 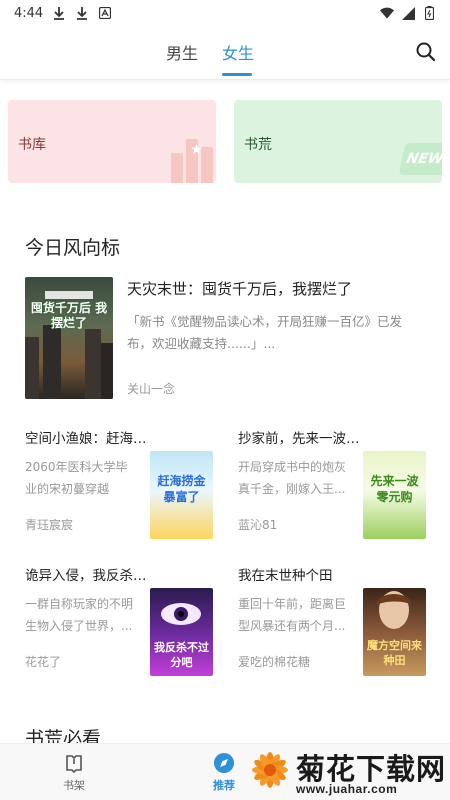 I want to click on nav-item-recommend: 推荐, so click(x=224, y=772).